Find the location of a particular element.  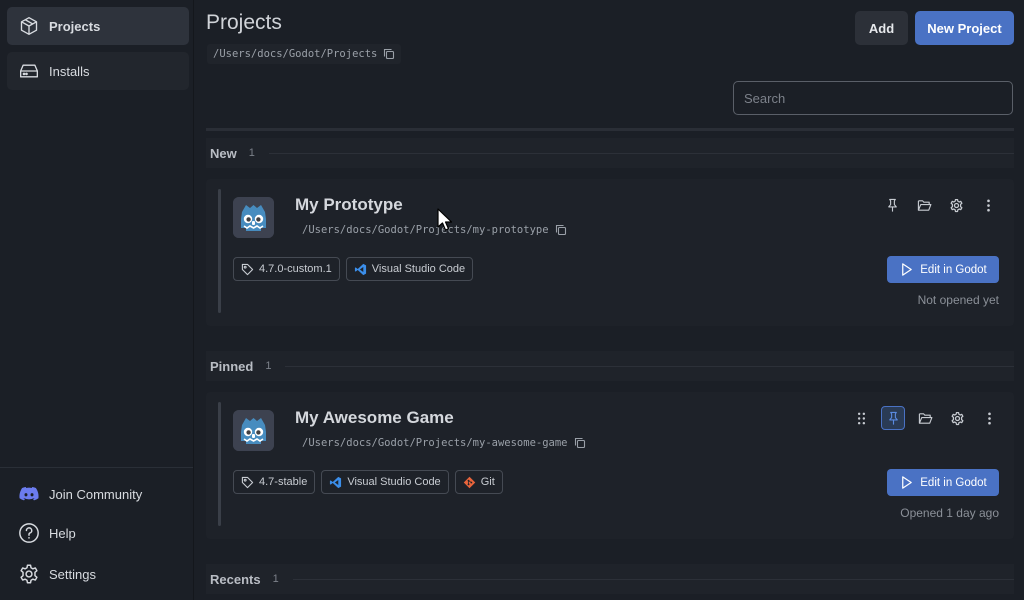

section-header-recents: Recents 1 is located at coordinates (610, 579).